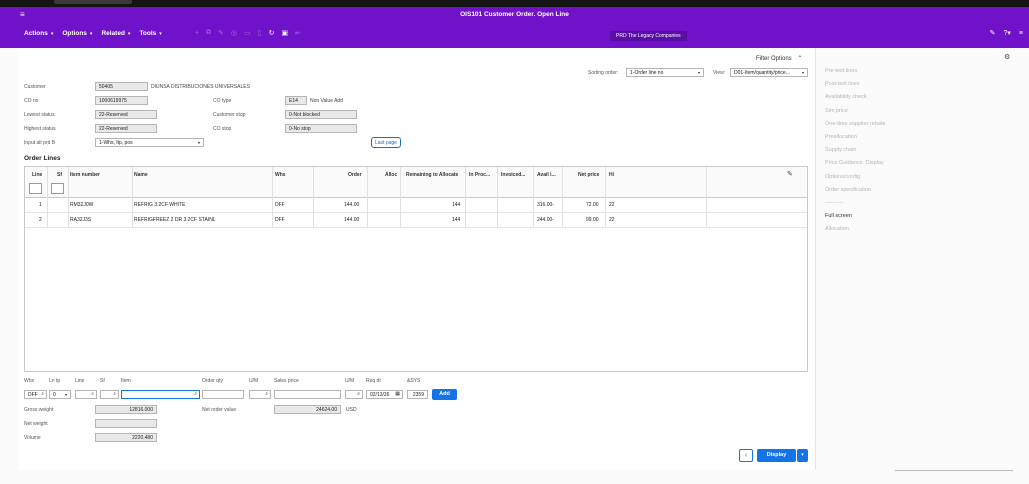 Image resolution: width=1029 pixels, height=484 pixels. I want to click on chevron-up-icon: ⌃, so click(800, 59).